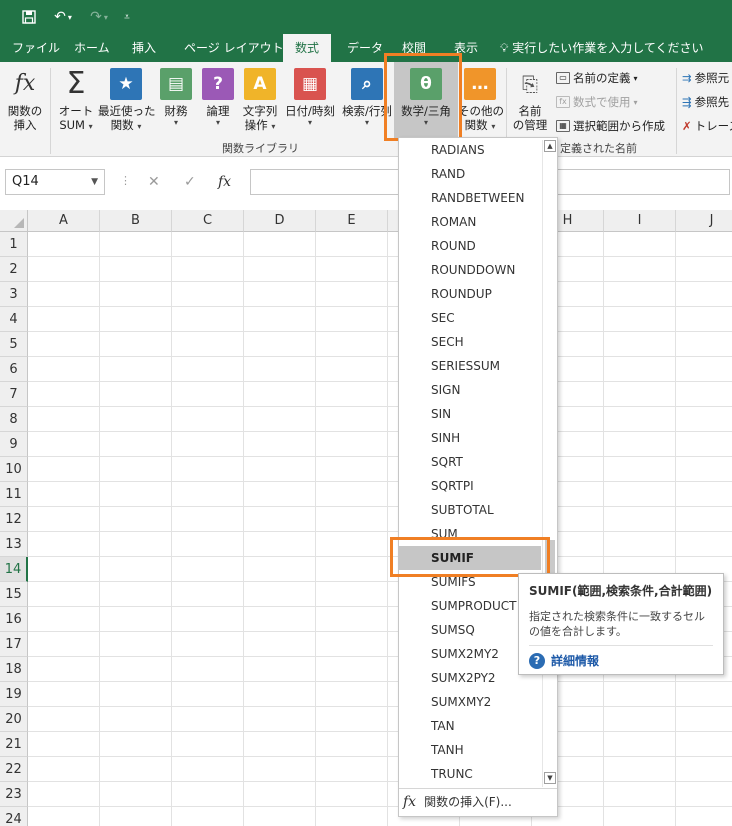  What do you see at coordinates (14, 569) in the screenshot?
I see `row-header-14: 14` at bounding box center [14, 569].